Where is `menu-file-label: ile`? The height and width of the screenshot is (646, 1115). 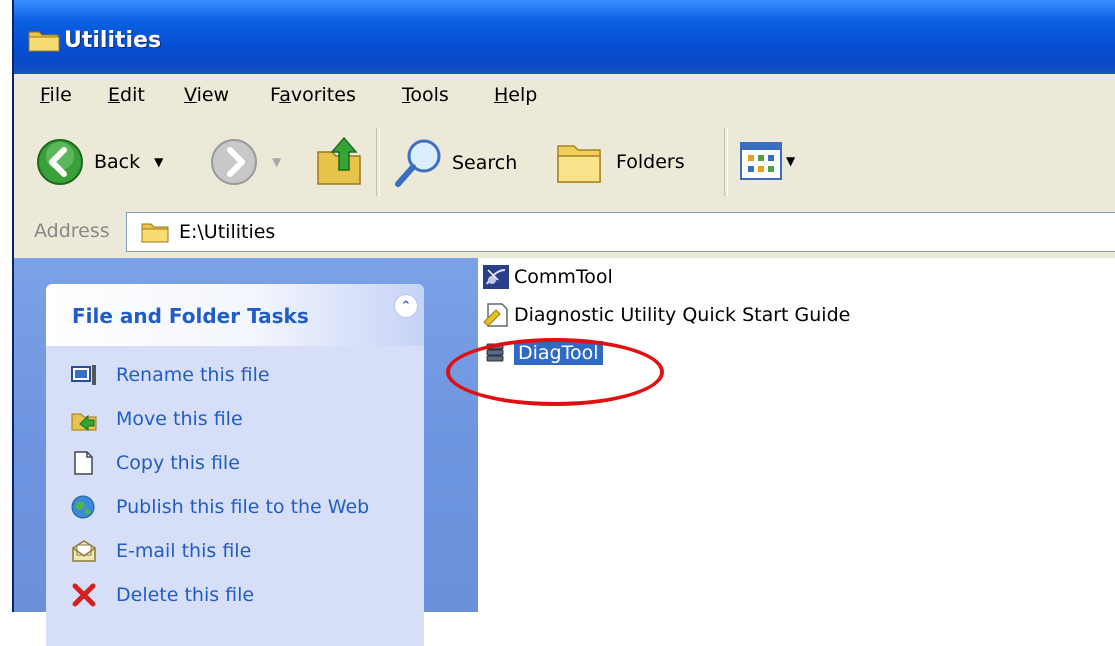 menu-file-label: ile is located at coordinates (60, 95).